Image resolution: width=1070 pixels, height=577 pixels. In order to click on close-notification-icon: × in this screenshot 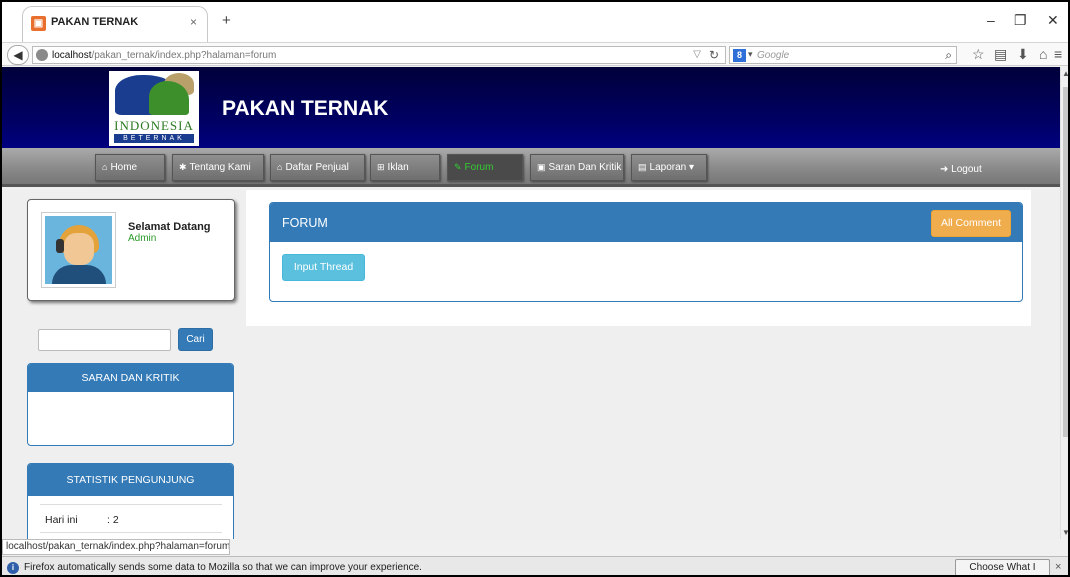, I will do `click(1058, 567)`.